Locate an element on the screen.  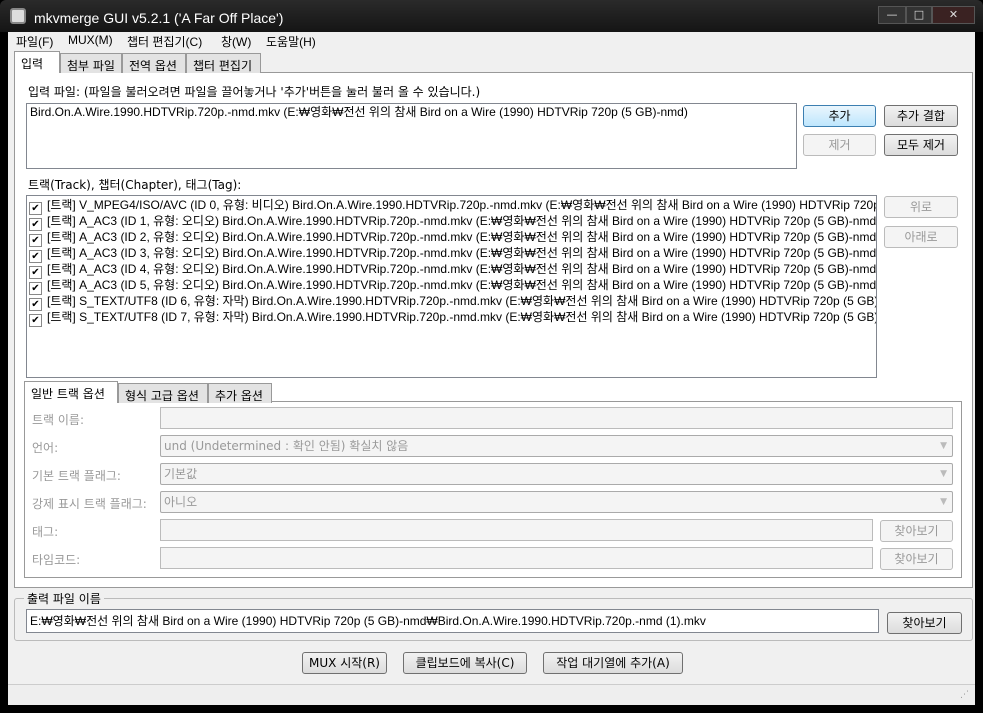
language-label: 언어: is located at coordinates (45, 448).